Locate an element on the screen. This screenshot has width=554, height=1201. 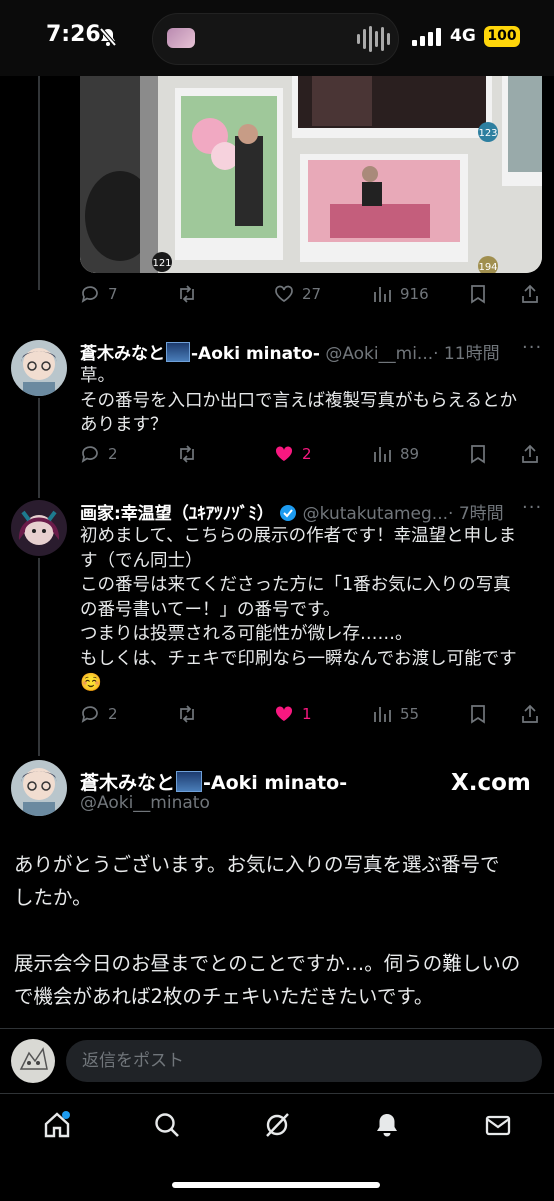
smile-emoji: ☺️ is located at coordinates (91, 683).